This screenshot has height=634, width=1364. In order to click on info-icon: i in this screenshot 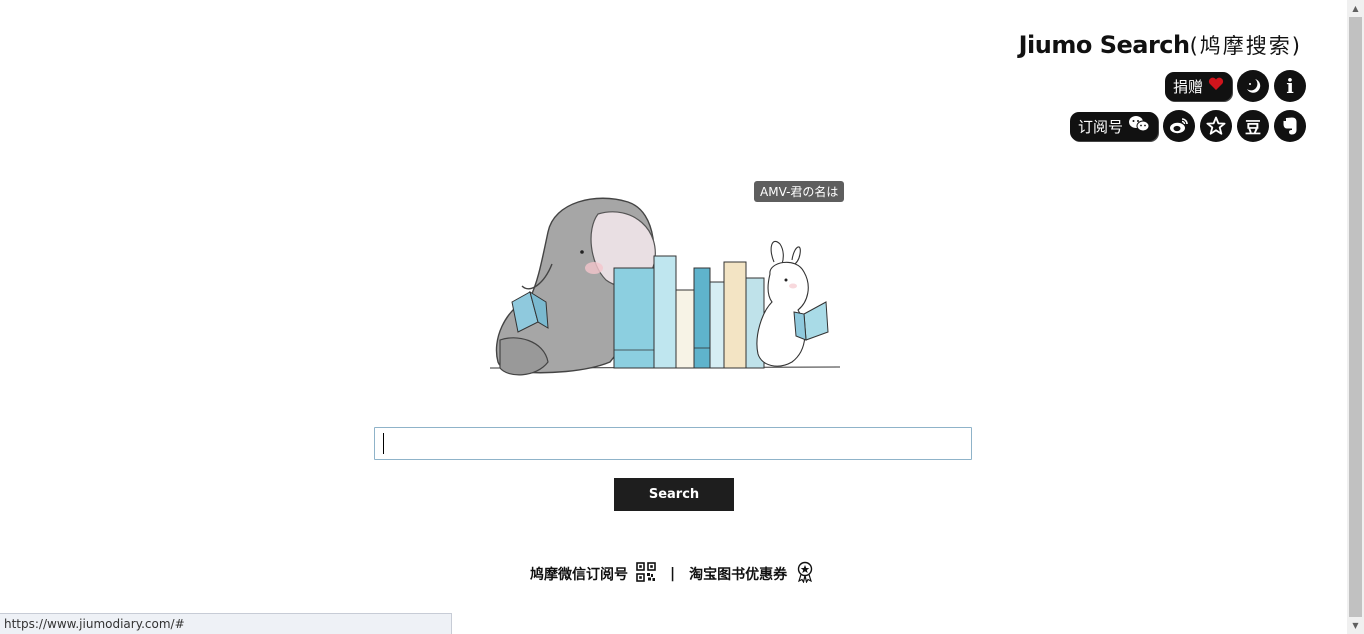, I will do `click(1290, 86)`.